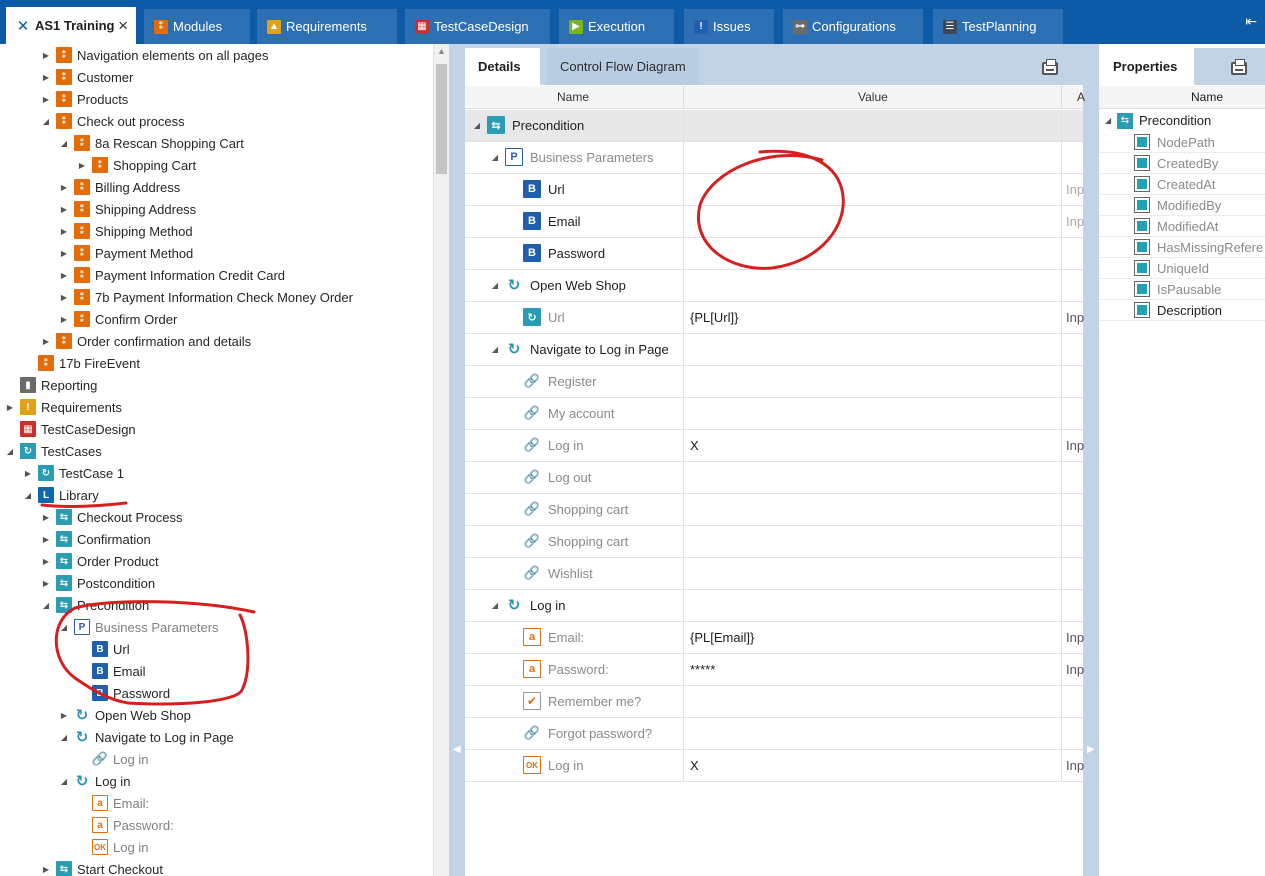 This screenshot has height=876, width=1265. Describe the element at coordinates (123, 693) in the screenshot. I see `tree-node: B Password` at that location.